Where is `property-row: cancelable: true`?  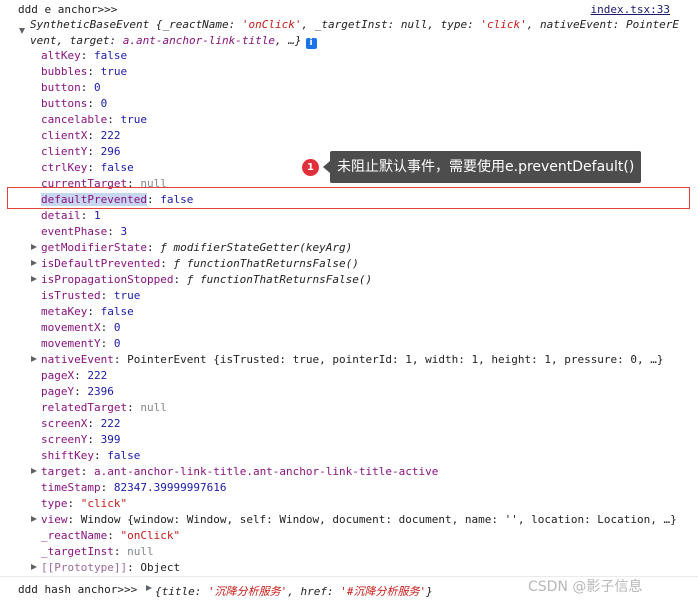 property-row: cancelable: true is located at coordinates (94, 120).